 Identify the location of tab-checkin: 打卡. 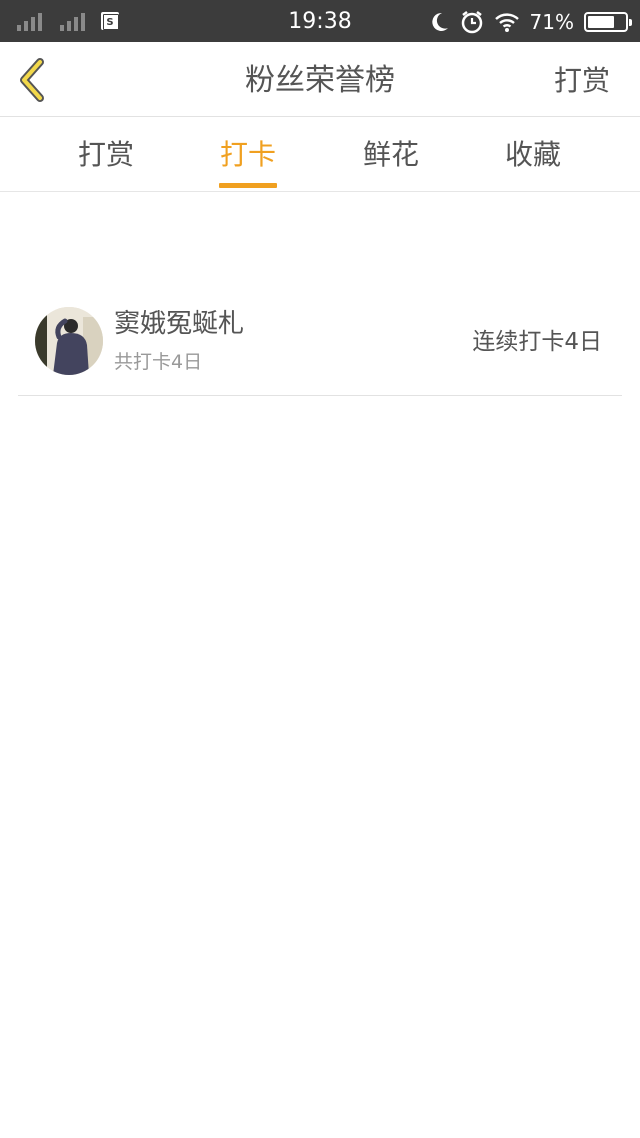
(248, 154).